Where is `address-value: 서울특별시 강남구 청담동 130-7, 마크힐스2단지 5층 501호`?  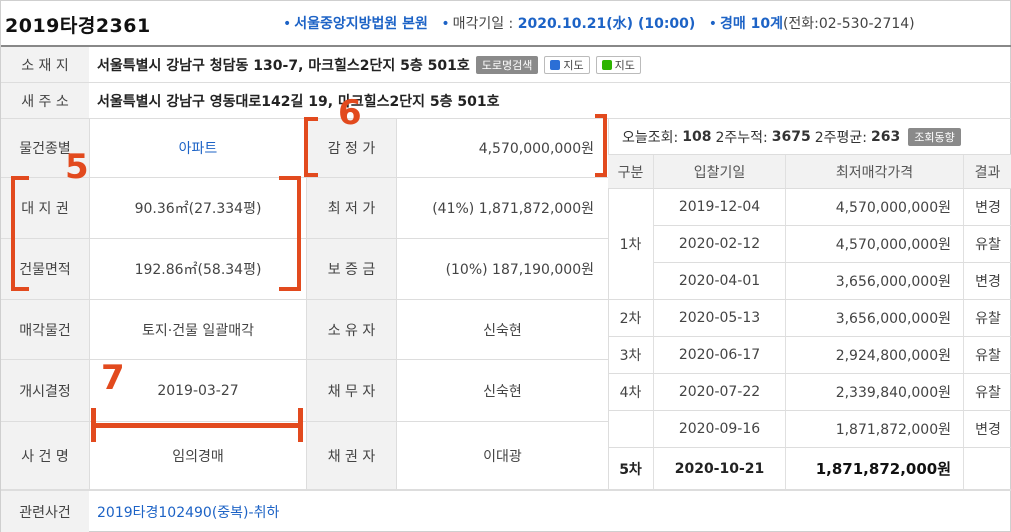 address-value: 서울특별시 강남구 청담동 130-7, 마크힐스2단지 5층 501호 is located at coordinates (283, 65).